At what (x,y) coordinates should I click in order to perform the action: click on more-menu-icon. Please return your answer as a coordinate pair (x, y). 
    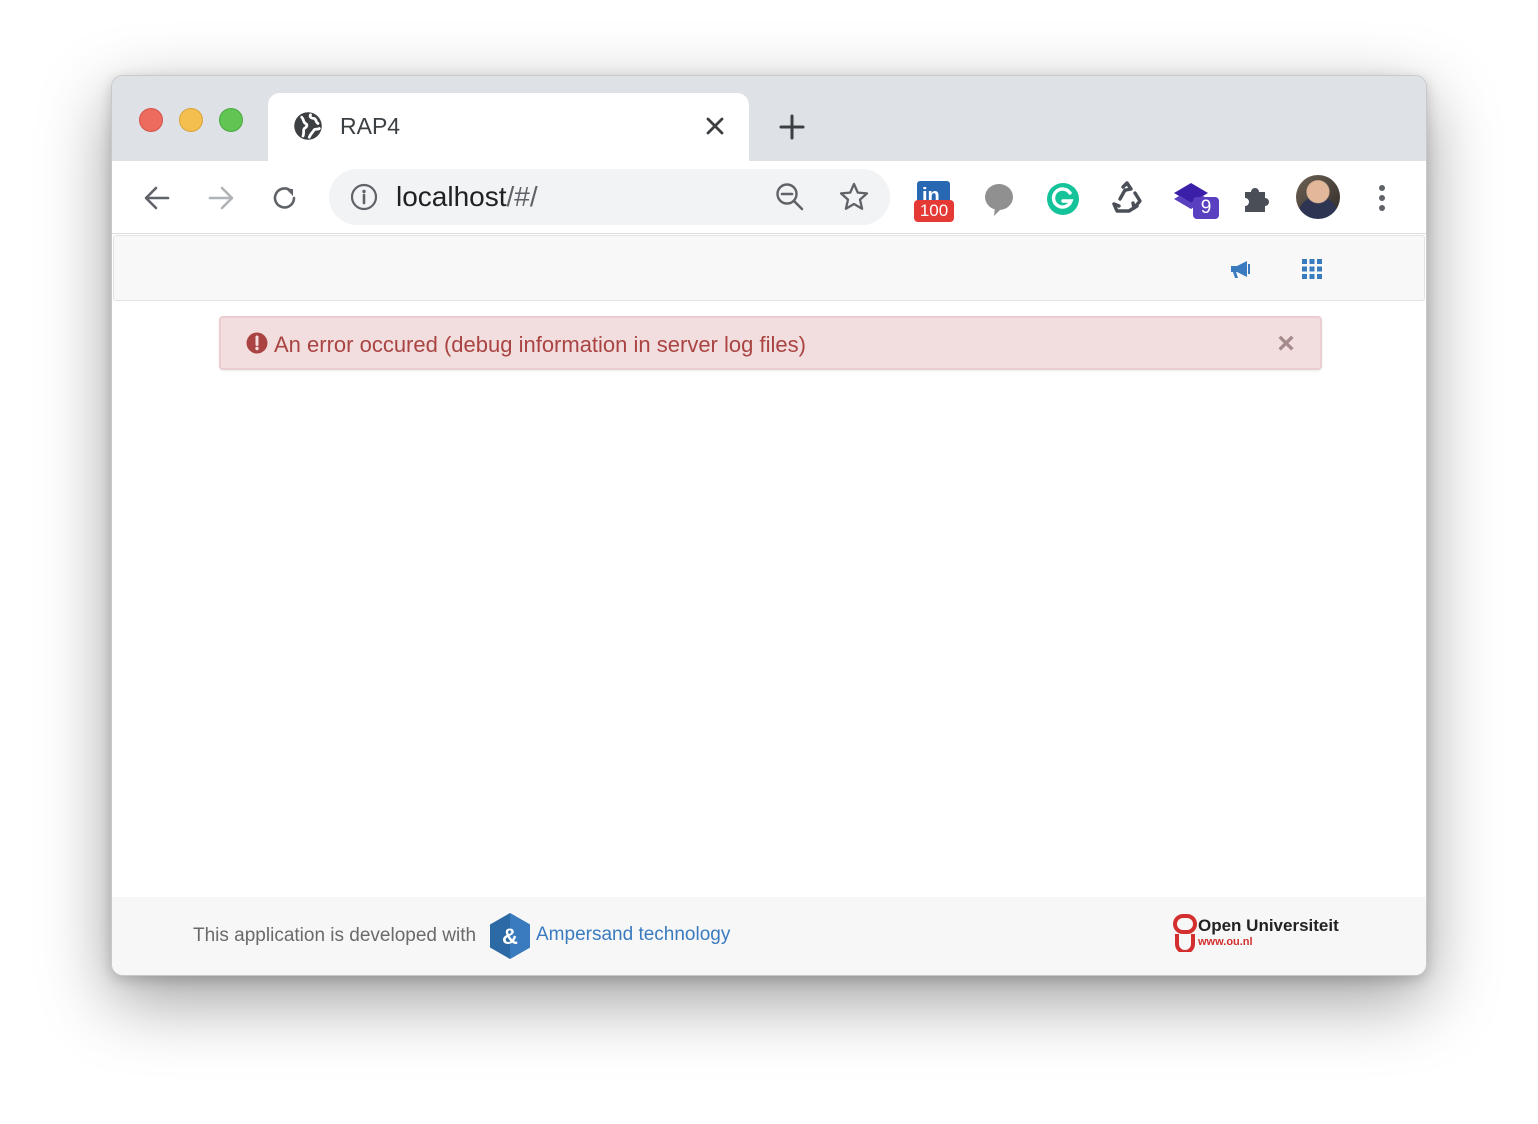
    Looking at the image, I should click on (1382, 198).